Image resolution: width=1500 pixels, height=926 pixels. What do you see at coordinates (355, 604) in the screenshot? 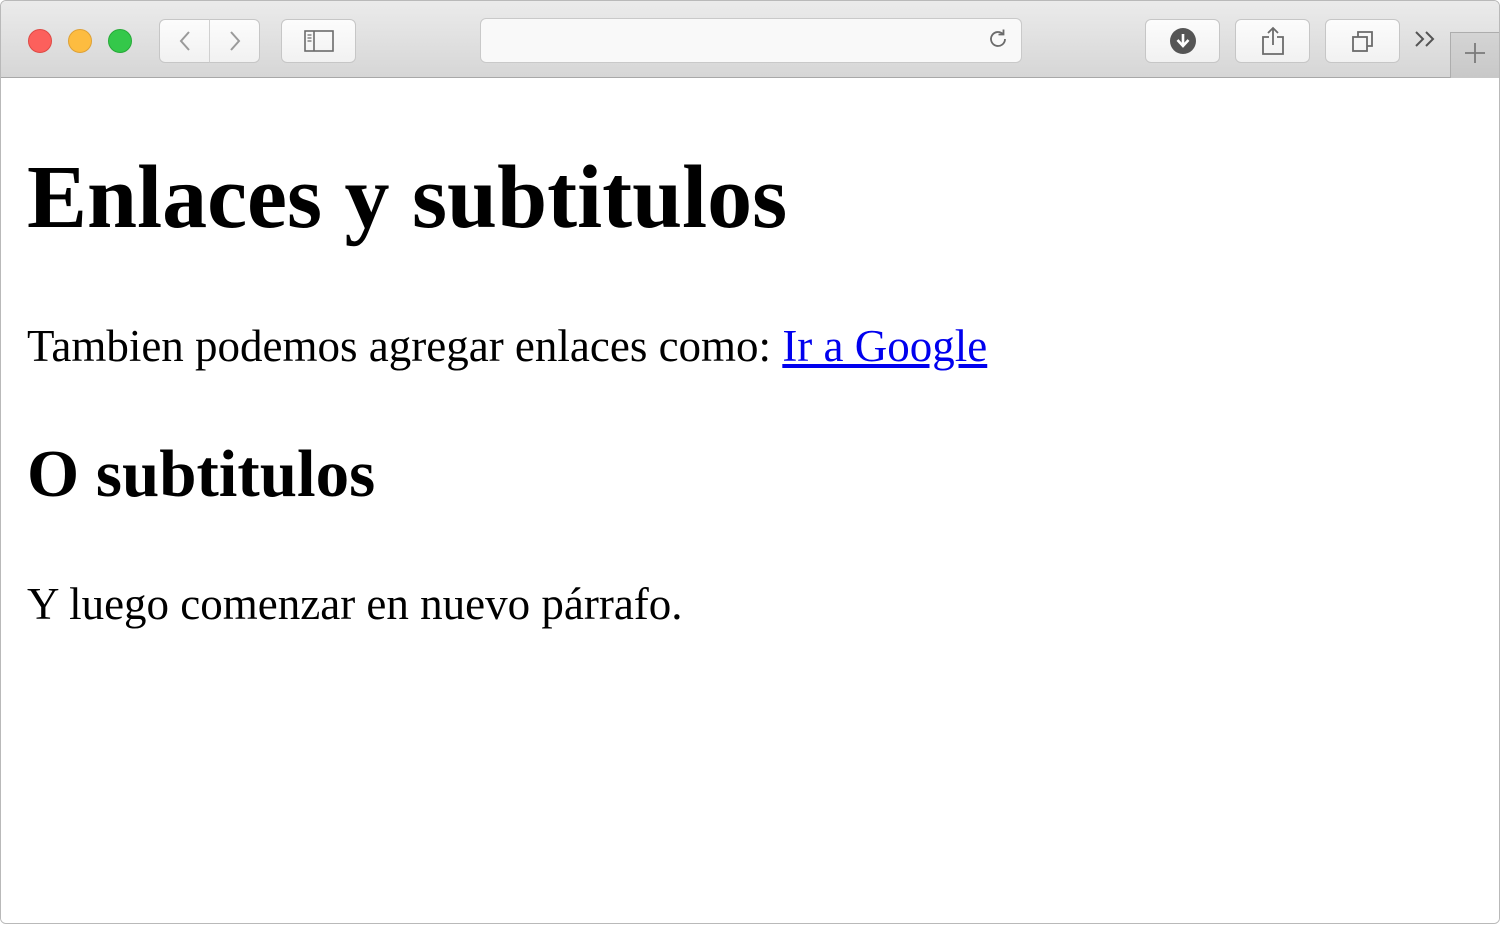
I see `new-paragraph: Y luego comenzar en nuevo párrafo.` at bounding box center [355, 604].